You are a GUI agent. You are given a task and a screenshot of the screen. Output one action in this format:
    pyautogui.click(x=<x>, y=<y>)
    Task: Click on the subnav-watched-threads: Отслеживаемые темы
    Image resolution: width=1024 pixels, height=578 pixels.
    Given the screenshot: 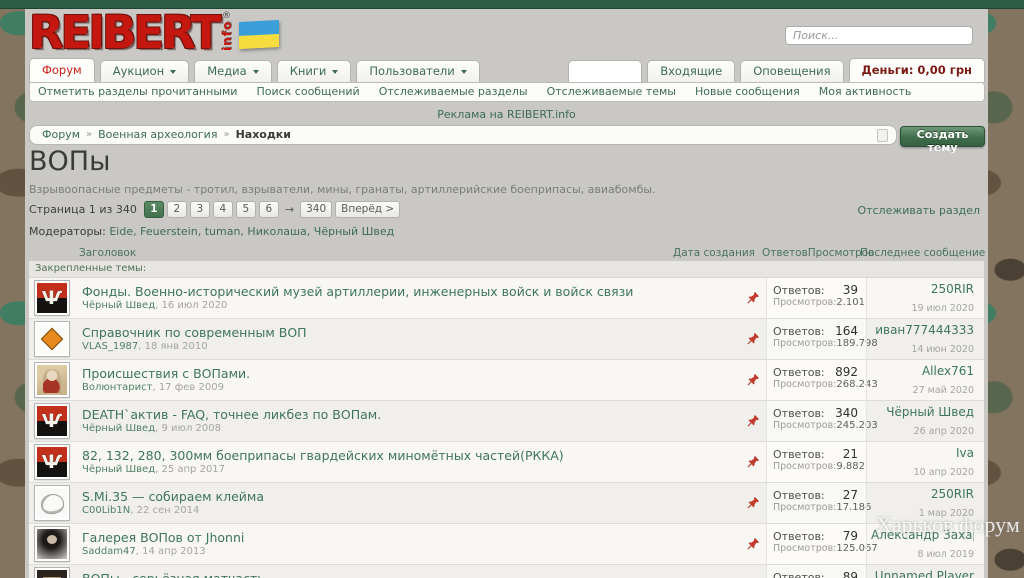 What is the action you would take?
    pyautogui.click(x=611, y=91)
    